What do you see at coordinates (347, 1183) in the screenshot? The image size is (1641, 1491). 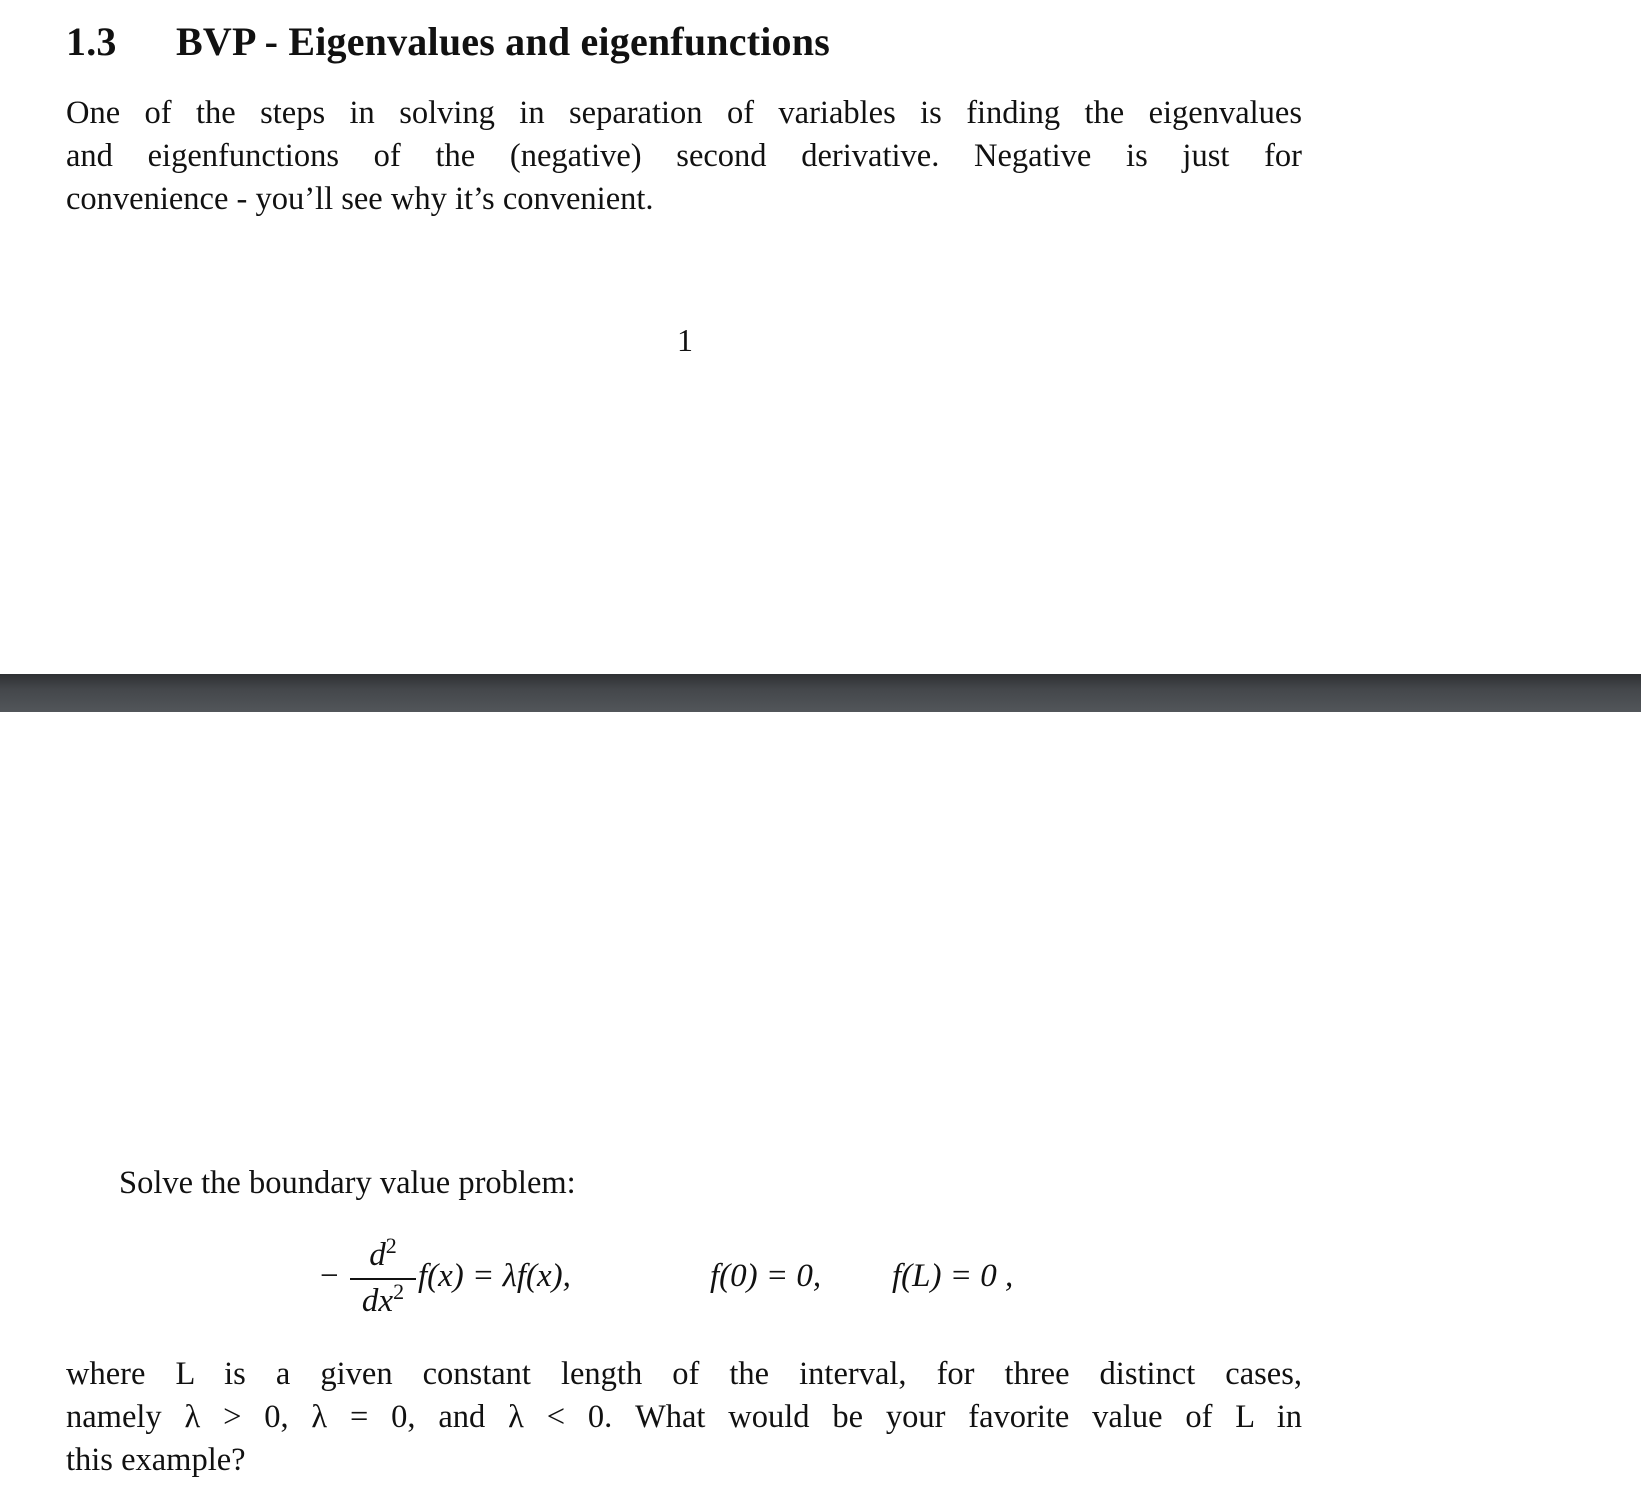 I see `problem-intro: Solve the boundary value problem:` at bounding box center [347, 1183].